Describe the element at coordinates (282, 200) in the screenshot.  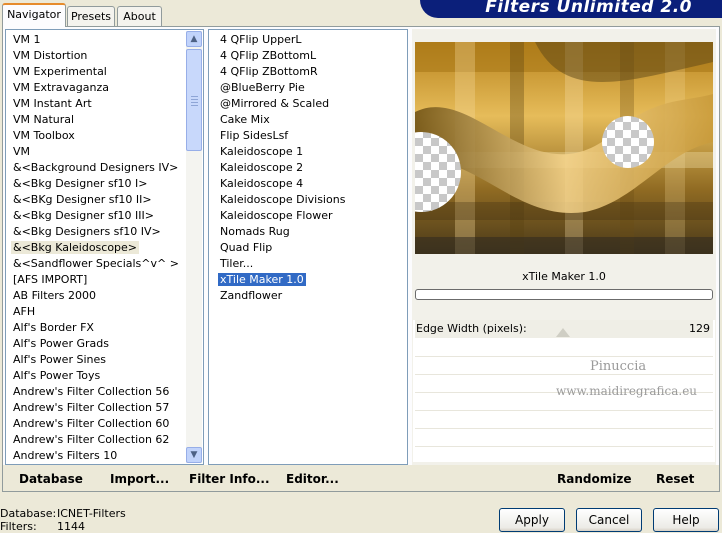
I see `filter-item: Kaleidoscope Divisions` at that location.